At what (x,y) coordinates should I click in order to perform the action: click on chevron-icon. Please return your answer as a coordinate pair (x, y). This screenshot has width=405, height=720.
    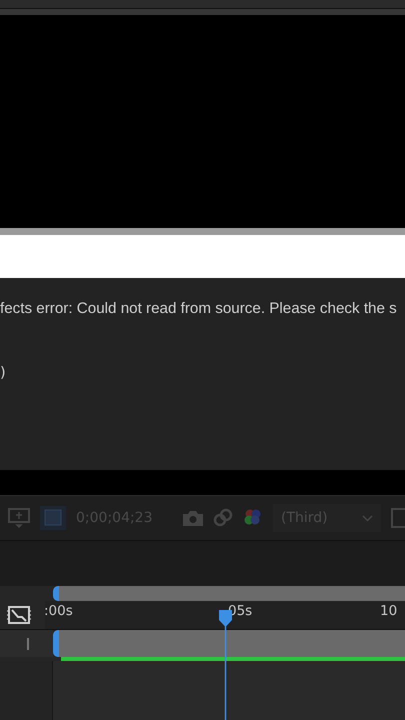
    Looking at the image, I should click on (367, 518).